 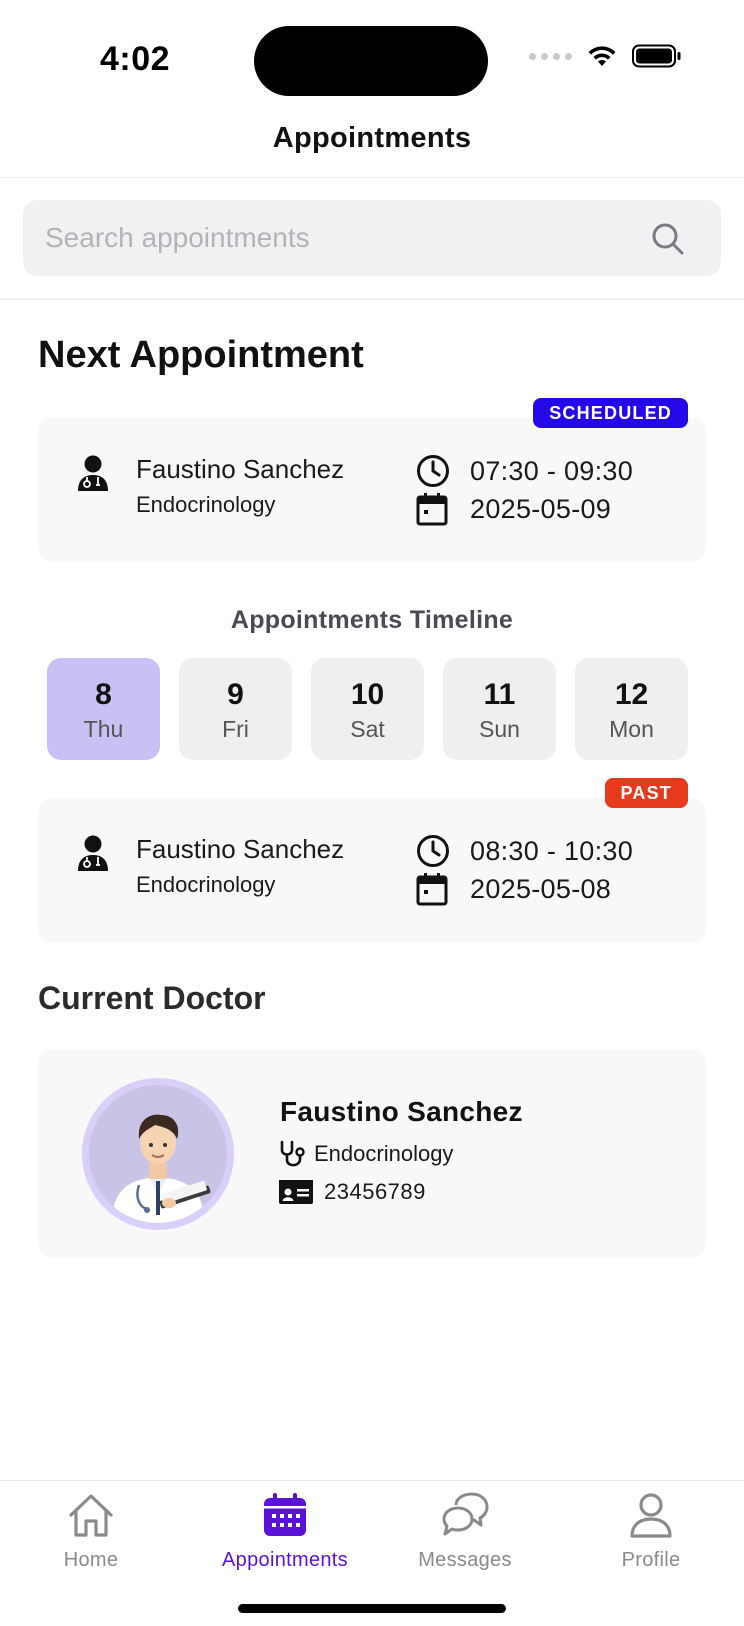 What do you see at coordinates (465, 1514) in the screenshot?
I see `chat-bubbles-icon` at bounding box center [465, 1514].